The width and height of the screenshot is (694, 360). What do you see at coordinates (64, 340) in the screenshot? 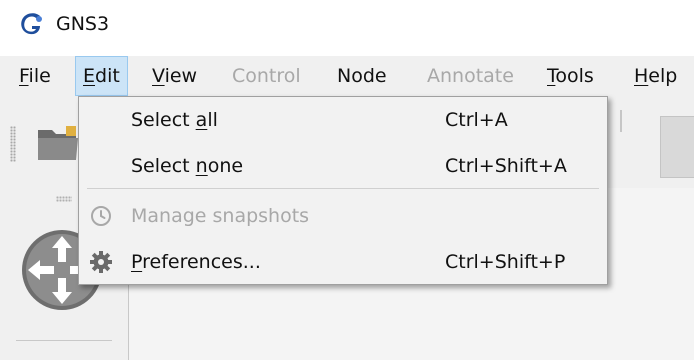
I see `panel-divider` at bounding box center [64, 340].